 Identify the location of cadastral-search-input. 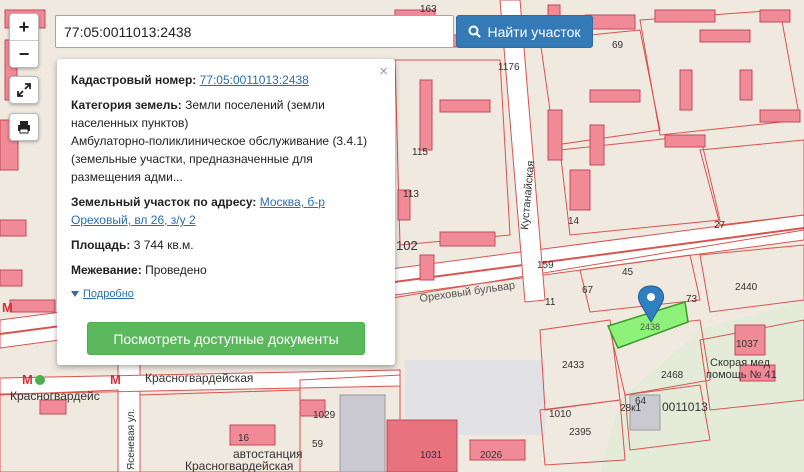
(254, 31).